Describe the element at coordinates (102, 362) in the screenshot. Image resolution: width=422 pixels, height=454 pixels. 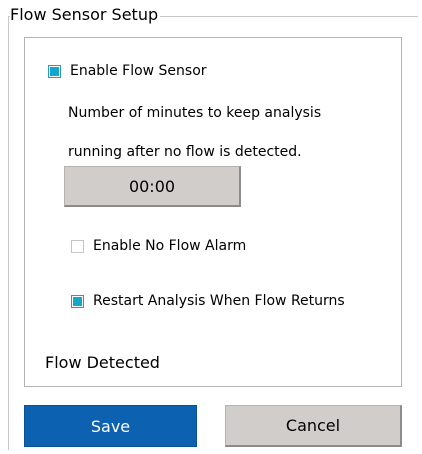
I see `flow-status-text: Flow Detected` at that location.